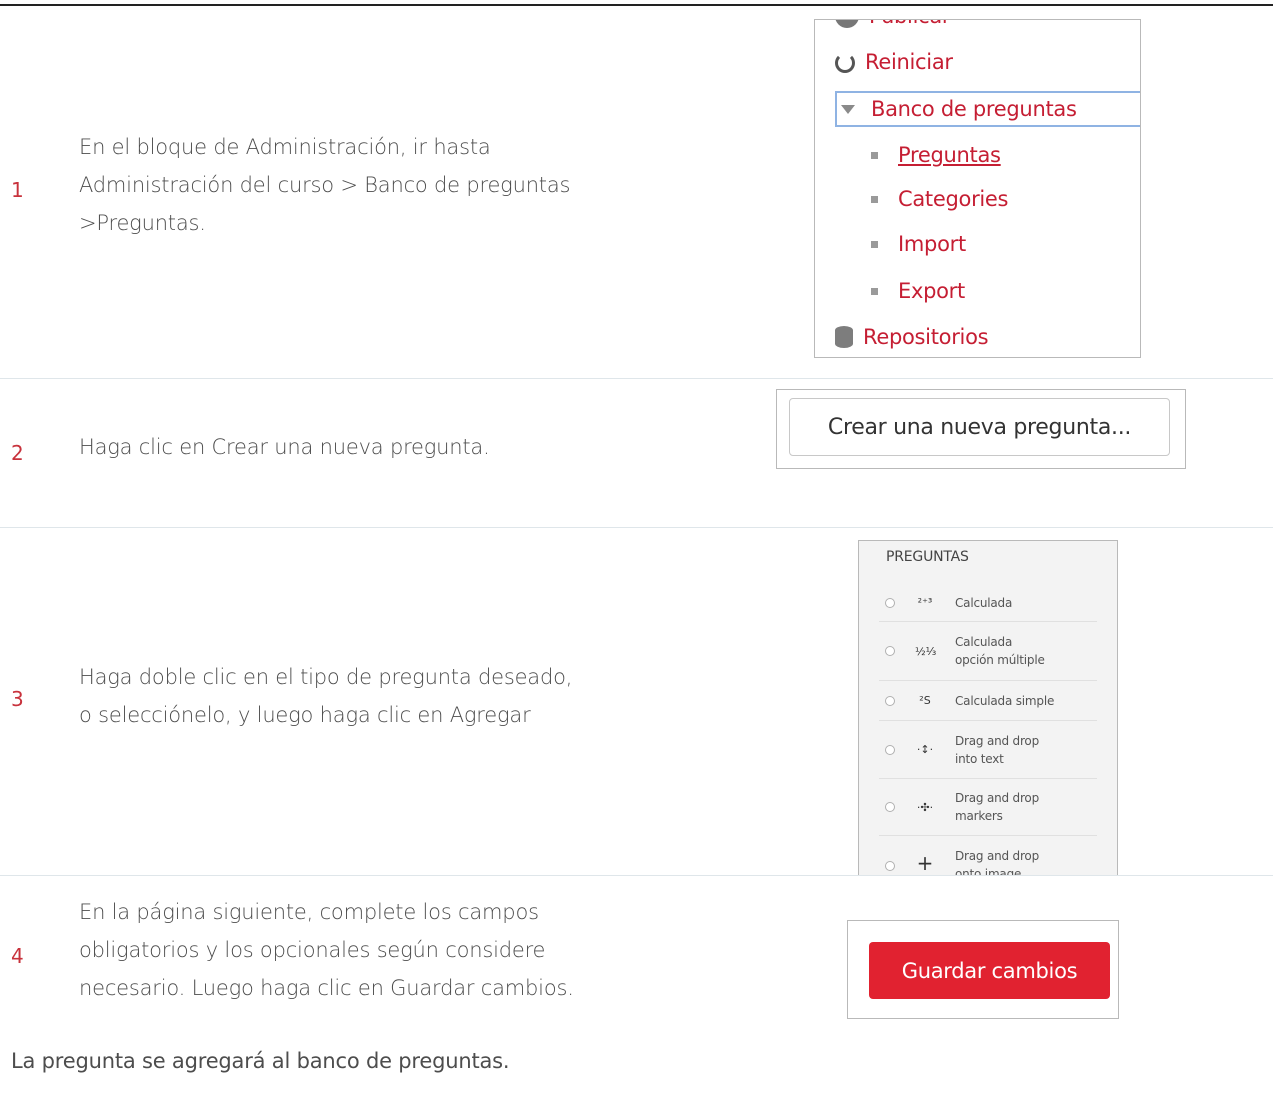  What do you see at coordinates (949, 155) in the screenshot?
I see `menu-item-label: Preguntas` at bounding box center [949, 155].